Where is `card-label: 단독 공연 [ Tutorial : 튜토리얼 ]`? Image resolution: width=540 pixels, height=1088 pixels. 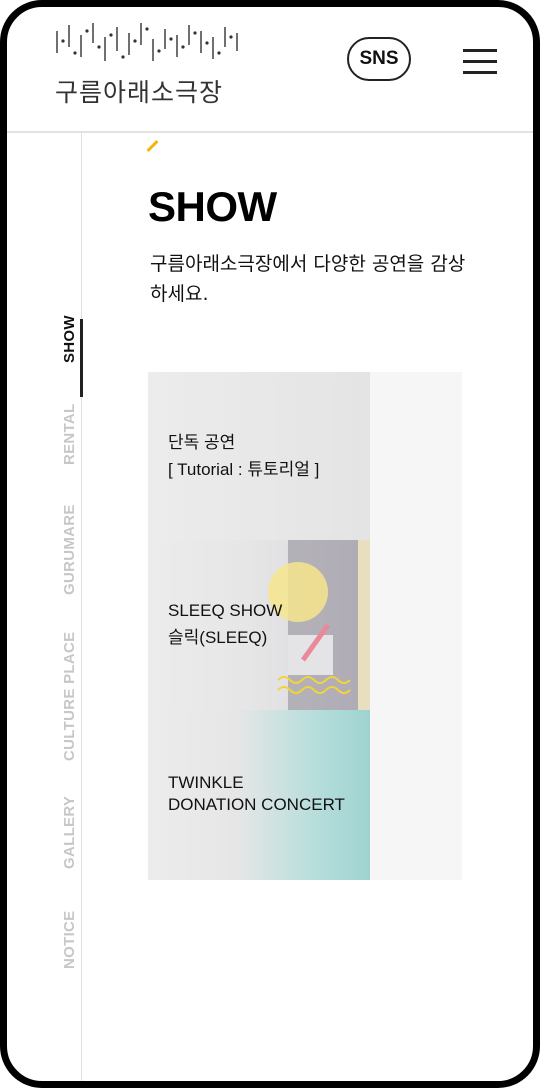
card-label: 단독 공연 [ Tutorial : 튜토리얼 ] is located at coordinates (243, 456).